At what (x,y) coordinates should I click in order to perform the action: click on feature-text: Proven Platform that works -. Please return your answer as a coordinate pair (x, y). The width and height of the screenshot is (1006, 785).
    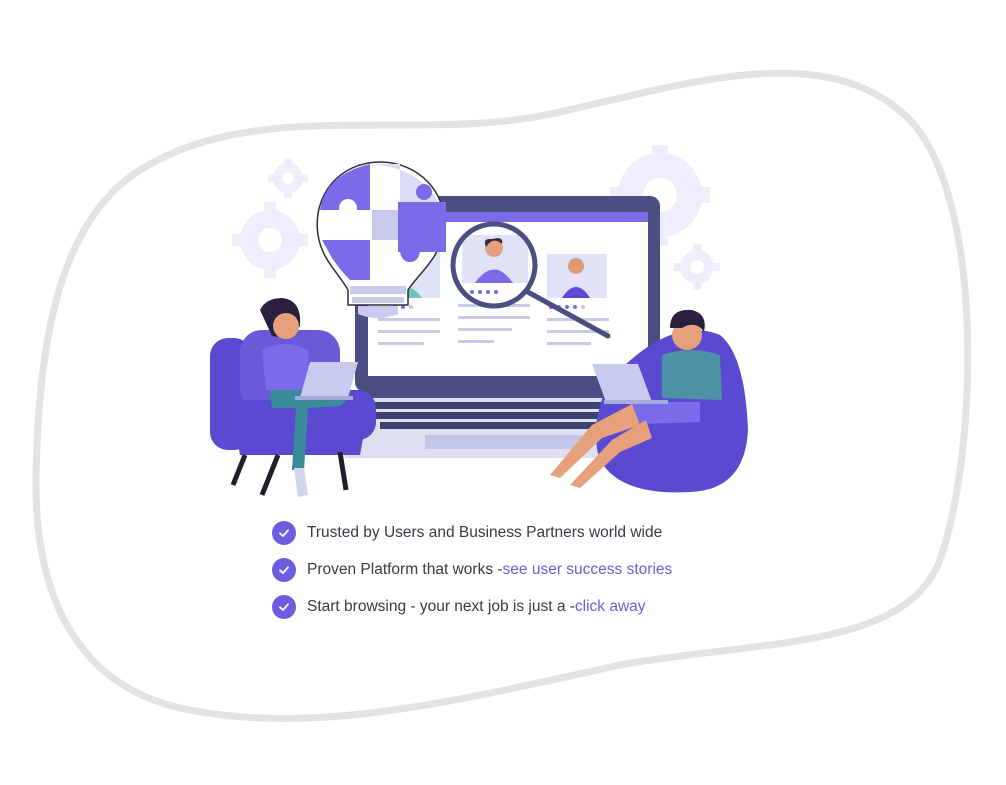
    Looking at the image, I should click on (405, 569).